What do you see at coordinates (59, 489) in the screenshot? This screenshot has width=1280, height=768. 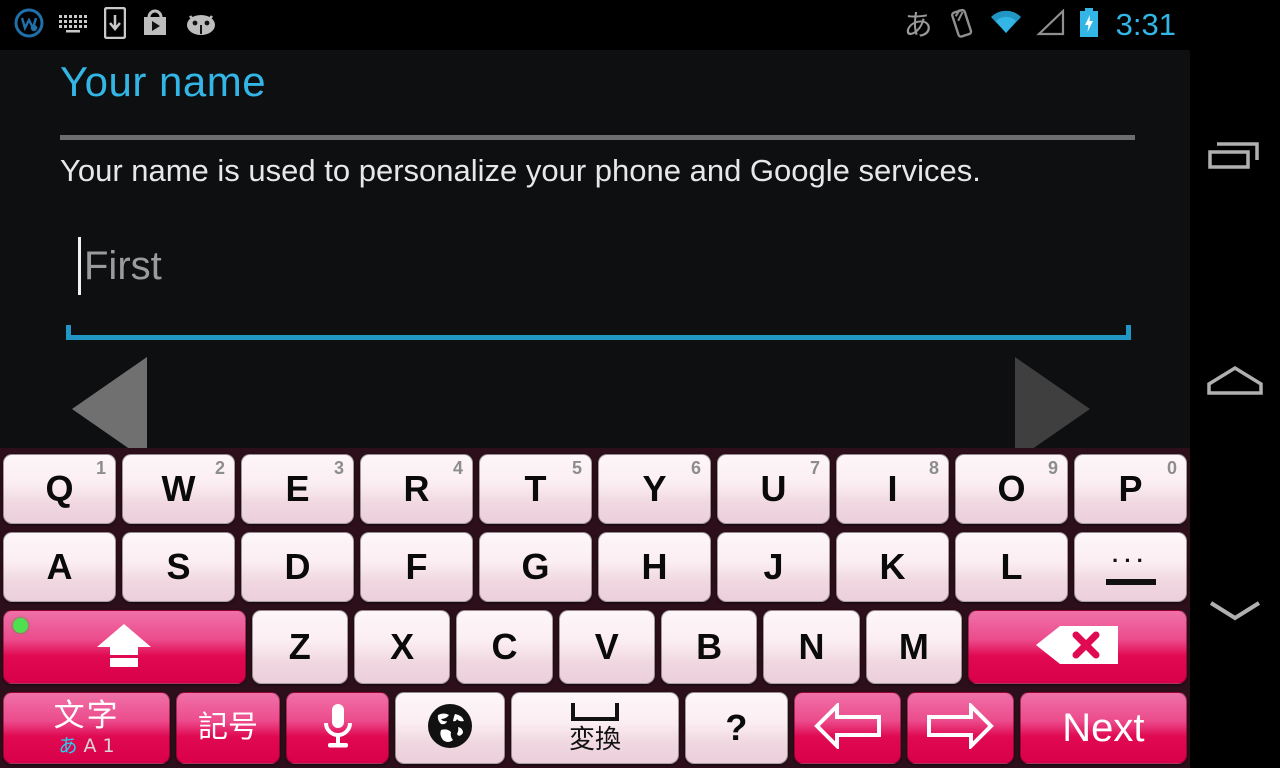 I see `key-q: Q 1` at bounding box center [59, 489].